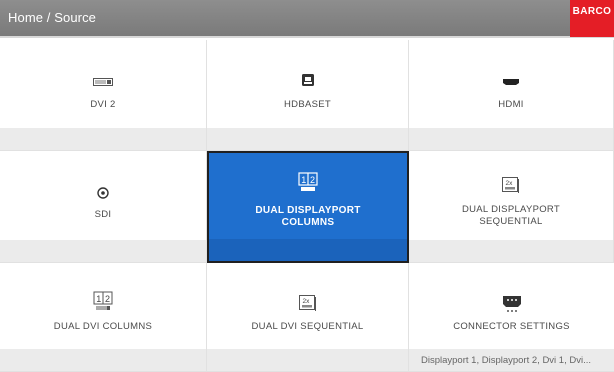  What do you see at coordinates (307, 326) in the screenshot?
I see `tile-label: DUAL DVI SEQUENTIAL` at bounding box center [307, 326].